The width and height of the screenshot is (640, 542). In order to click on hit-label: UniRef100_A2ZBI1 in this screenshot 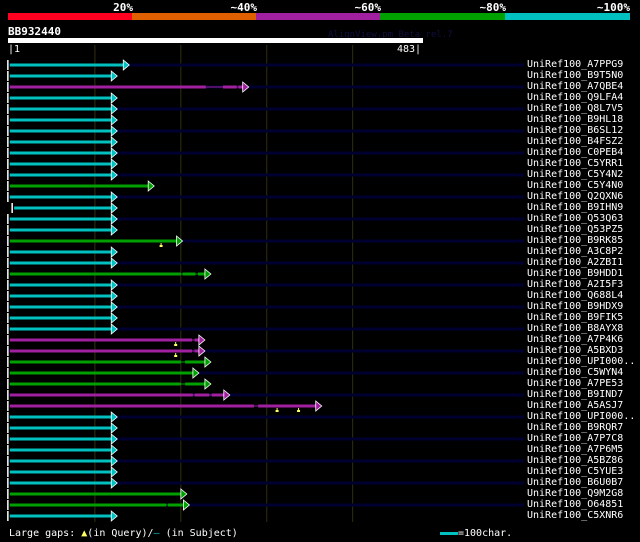, I will do `click(575, 262)`.